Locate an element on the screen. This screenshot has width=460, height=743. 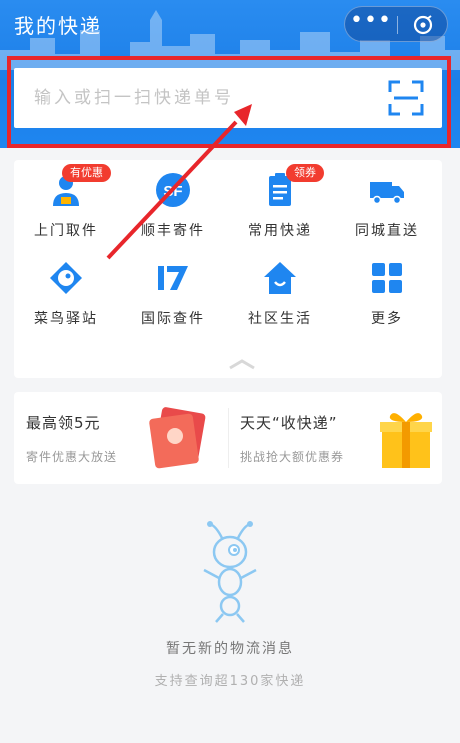
coupon-badge: 领券 is located at coordinates (305, 173).